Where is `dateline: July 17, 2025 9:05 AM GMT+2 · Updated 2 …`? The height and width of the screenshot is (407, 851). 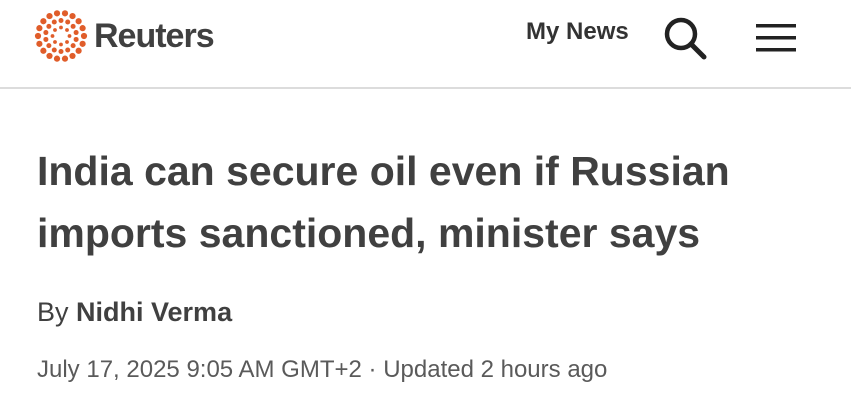
dateline: July 17, 2025 9:05 AM GMT+2 · Updated 2 … is located at coordinates (322, 370).